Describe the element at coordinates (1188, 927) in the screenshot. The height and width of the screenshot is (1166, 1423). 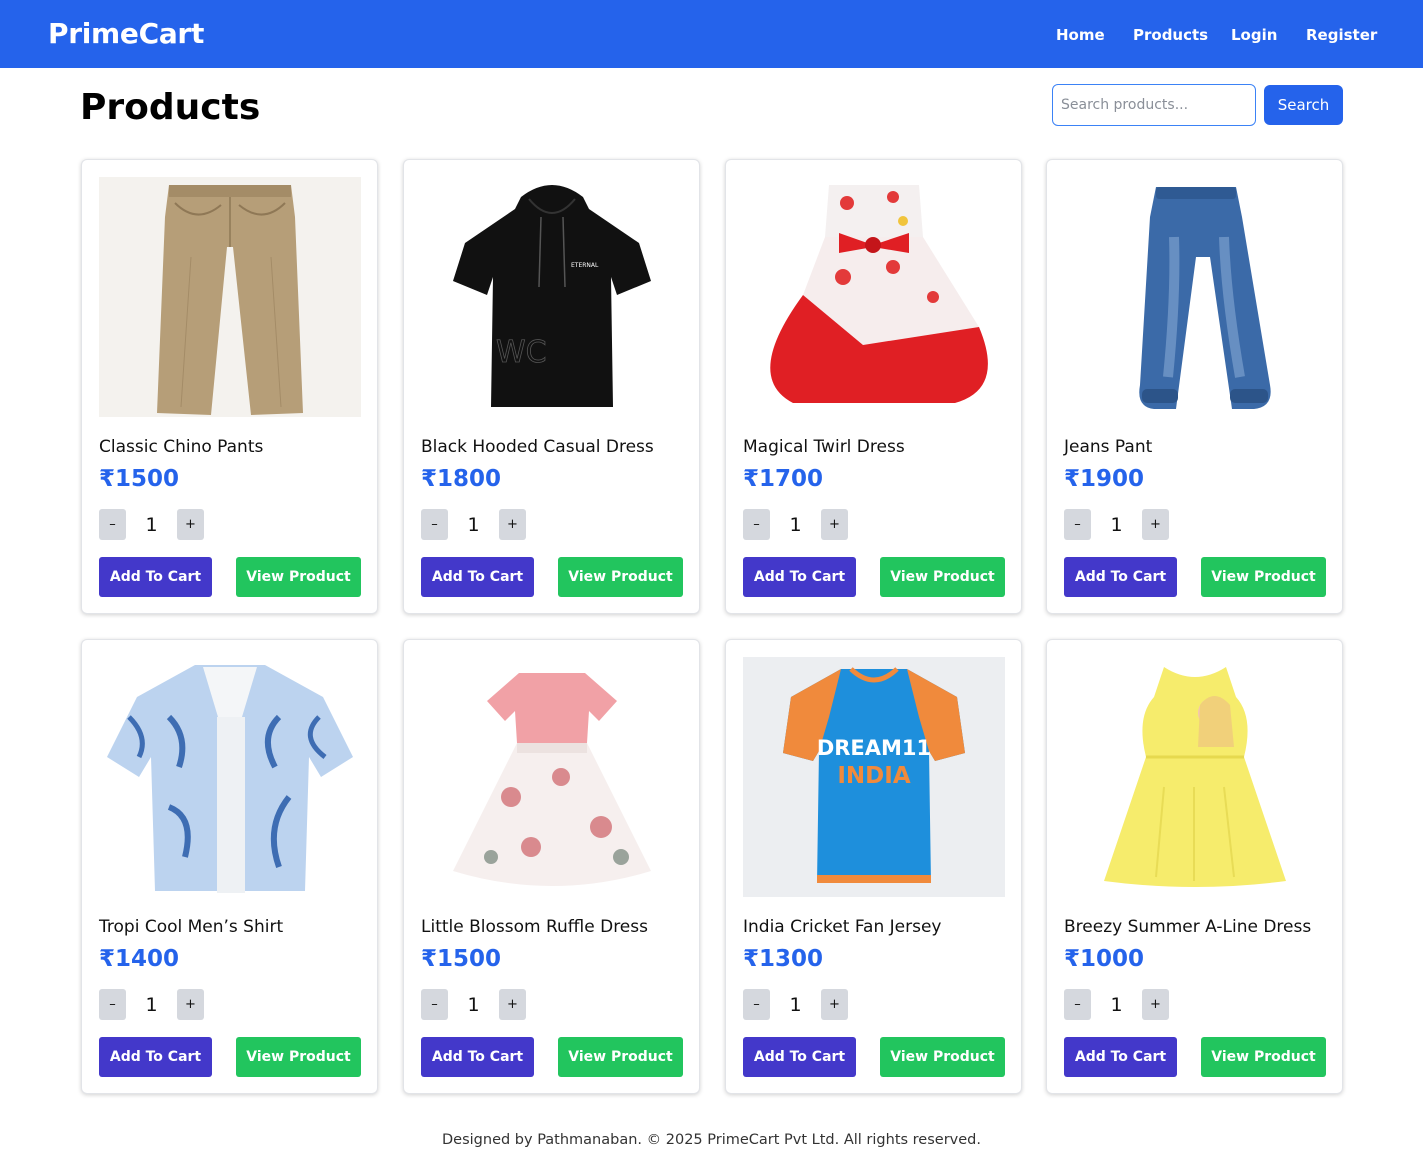
I see `product-name: Breezy Summer A-Line Dress` at that location.